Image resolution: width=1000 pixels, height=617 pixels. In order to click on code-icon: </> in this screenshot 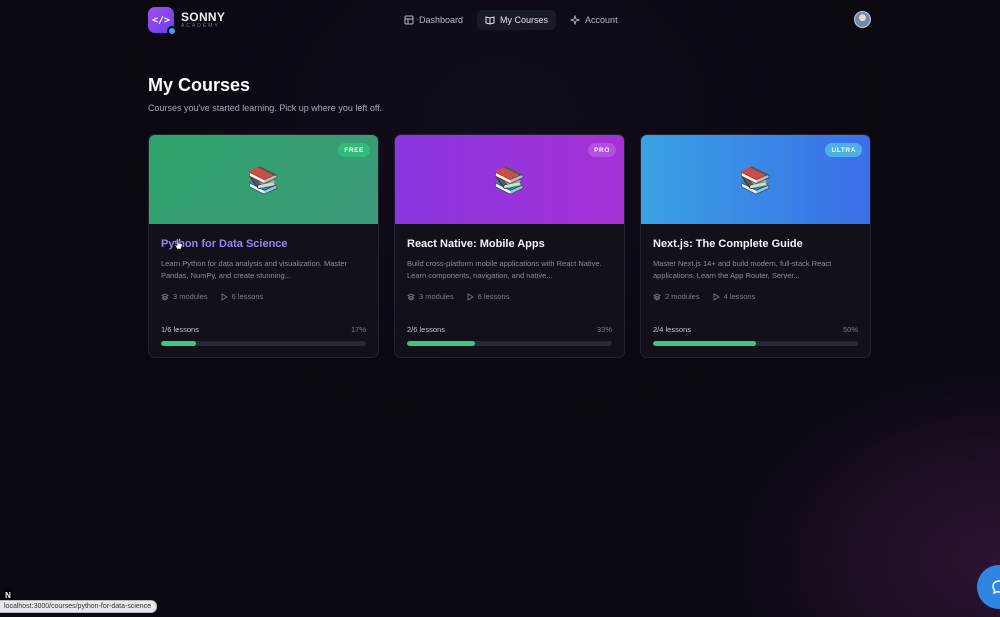, I will do `click(162, 21)`.